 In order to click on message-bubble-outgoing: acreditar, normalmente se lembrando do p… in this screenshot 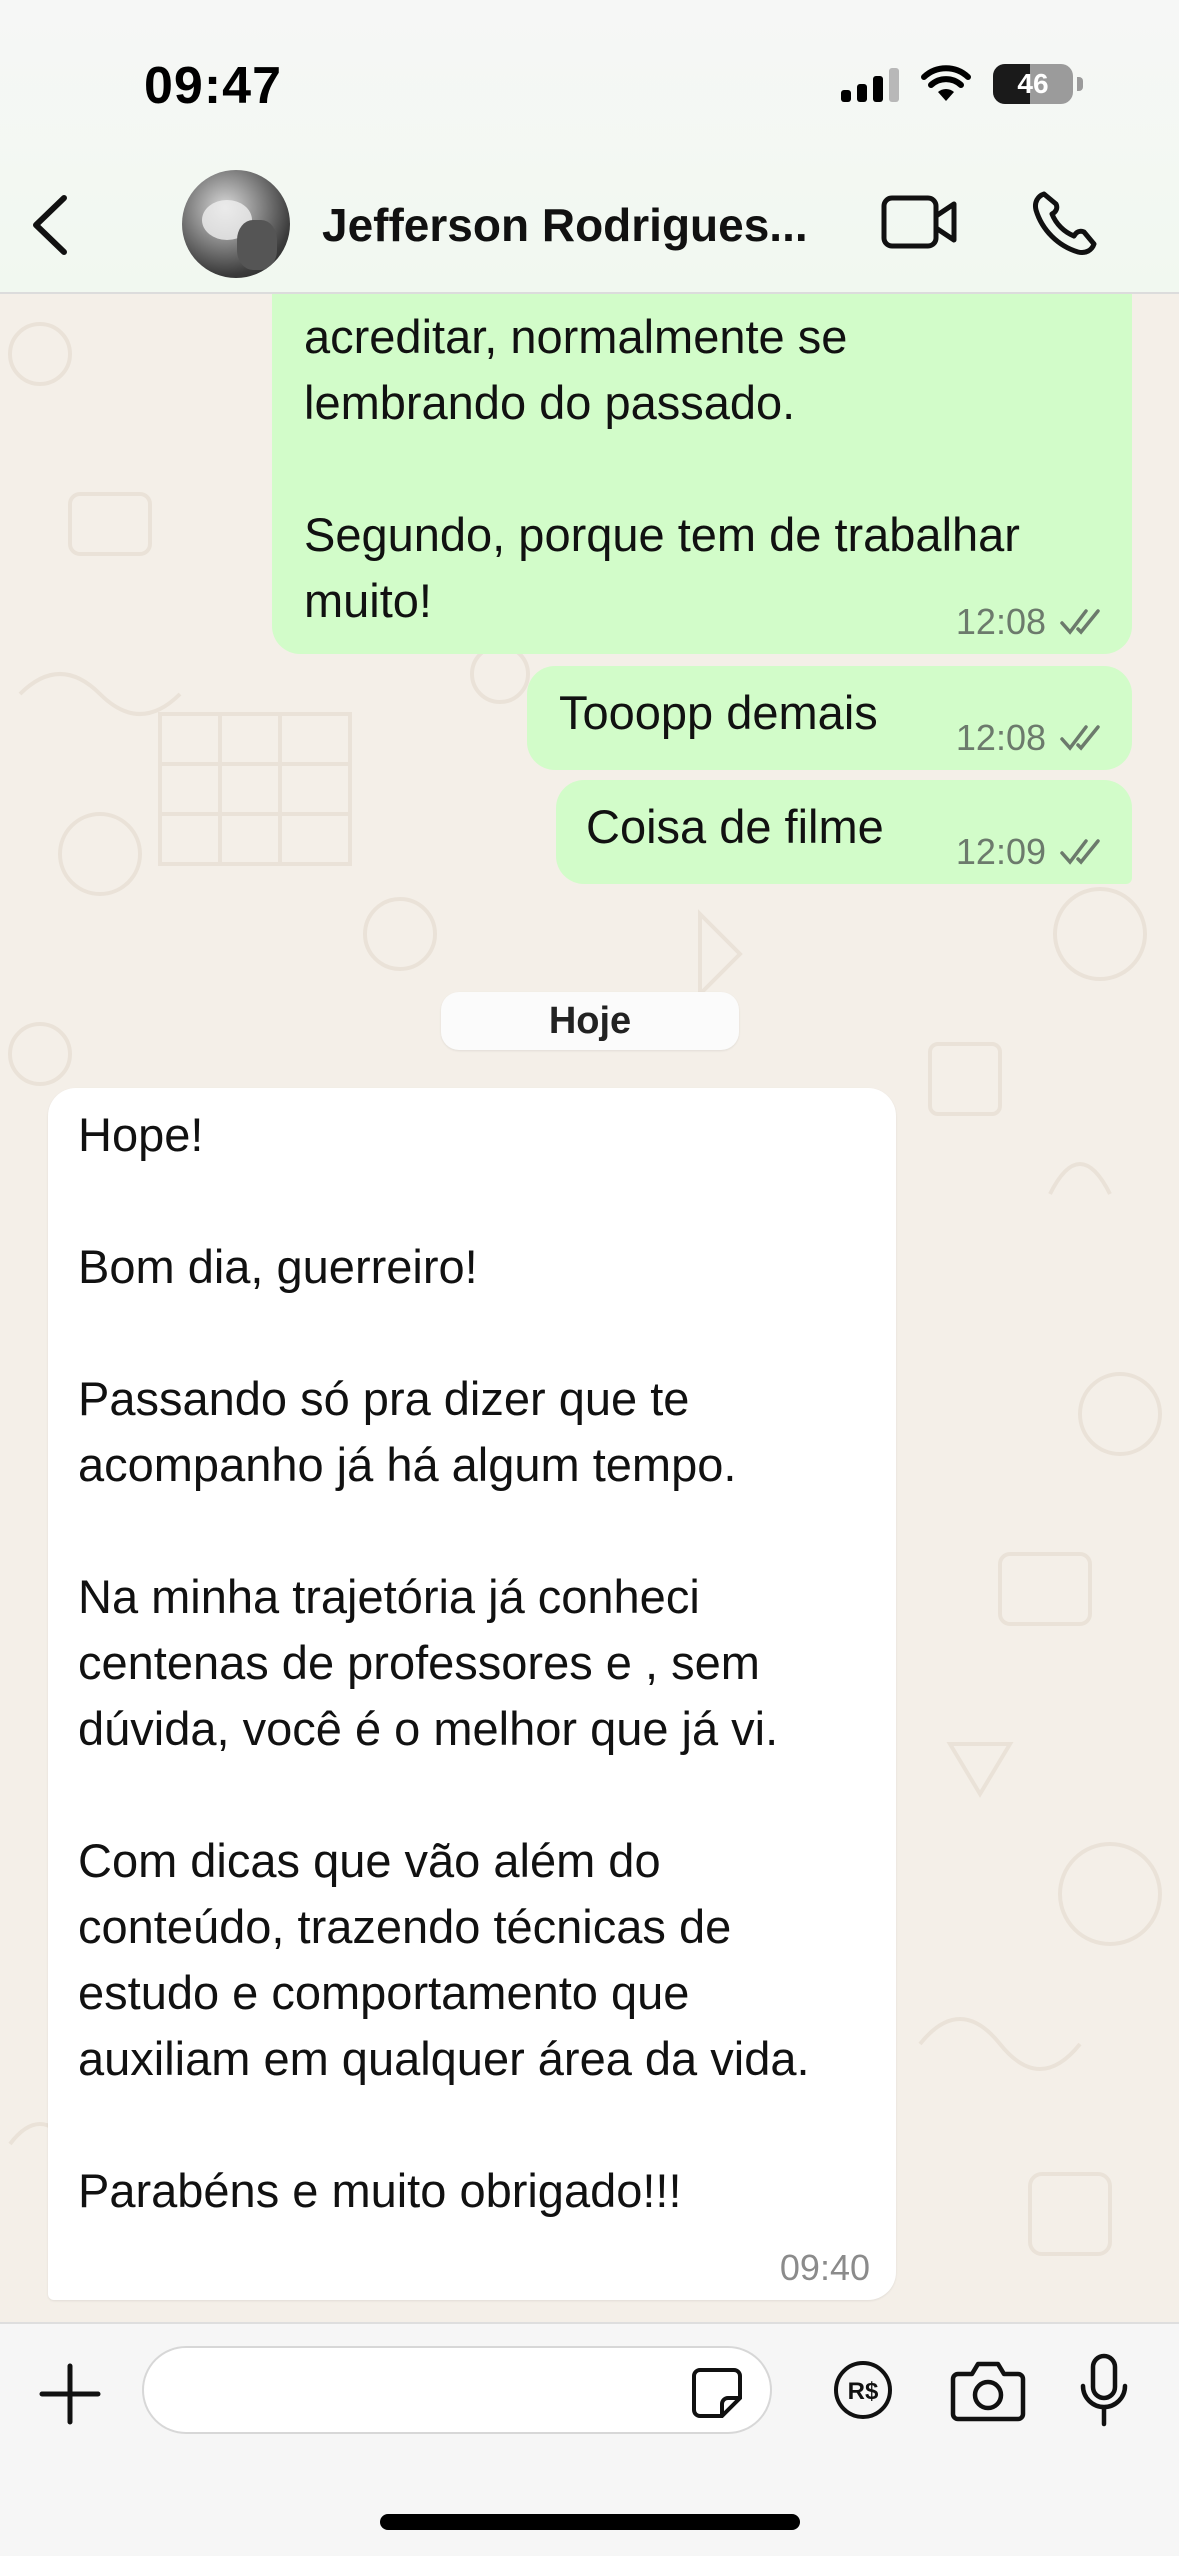, I will do `click(702, 474)`.